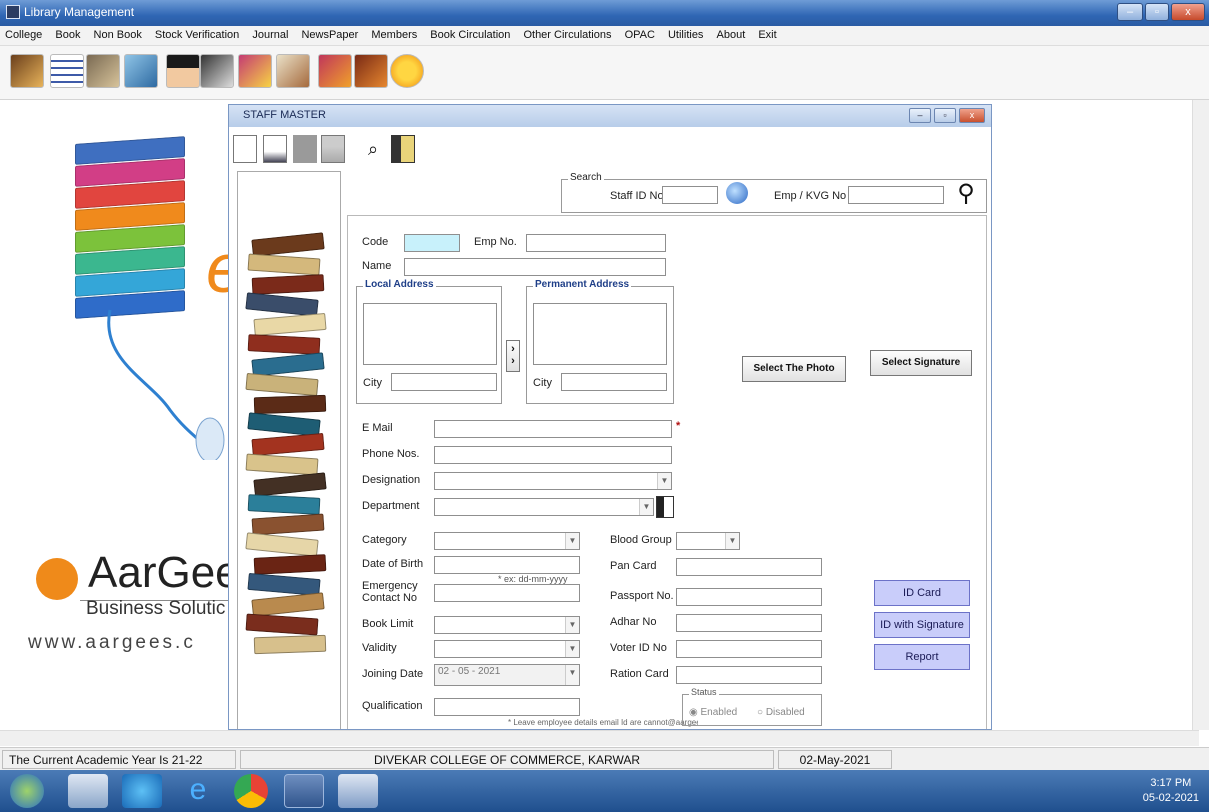 The height and width of the screenshot is (812, 1209). I want to click on voter-id-input, so click(749, 649).